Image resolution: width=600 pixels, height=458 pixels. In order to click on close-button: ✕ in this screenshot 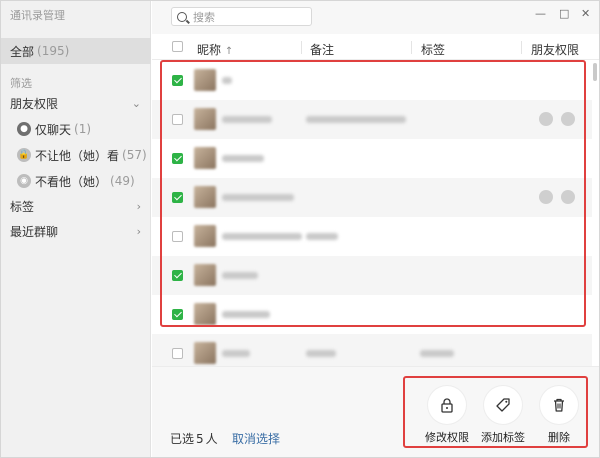, I will do `click(585, 13)`.